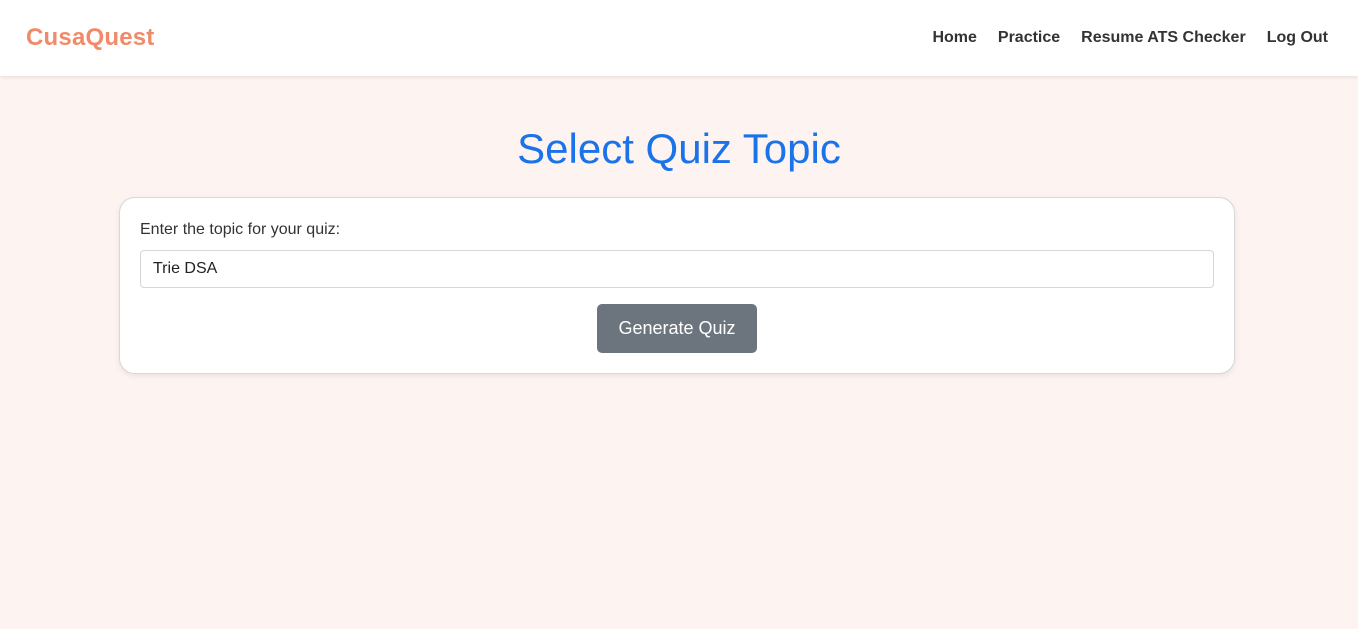  What do you see at coordinates (679, 148) in the screenshot?
I see `page-title: Select Quiz Topic` at bounding box center [679, 148].